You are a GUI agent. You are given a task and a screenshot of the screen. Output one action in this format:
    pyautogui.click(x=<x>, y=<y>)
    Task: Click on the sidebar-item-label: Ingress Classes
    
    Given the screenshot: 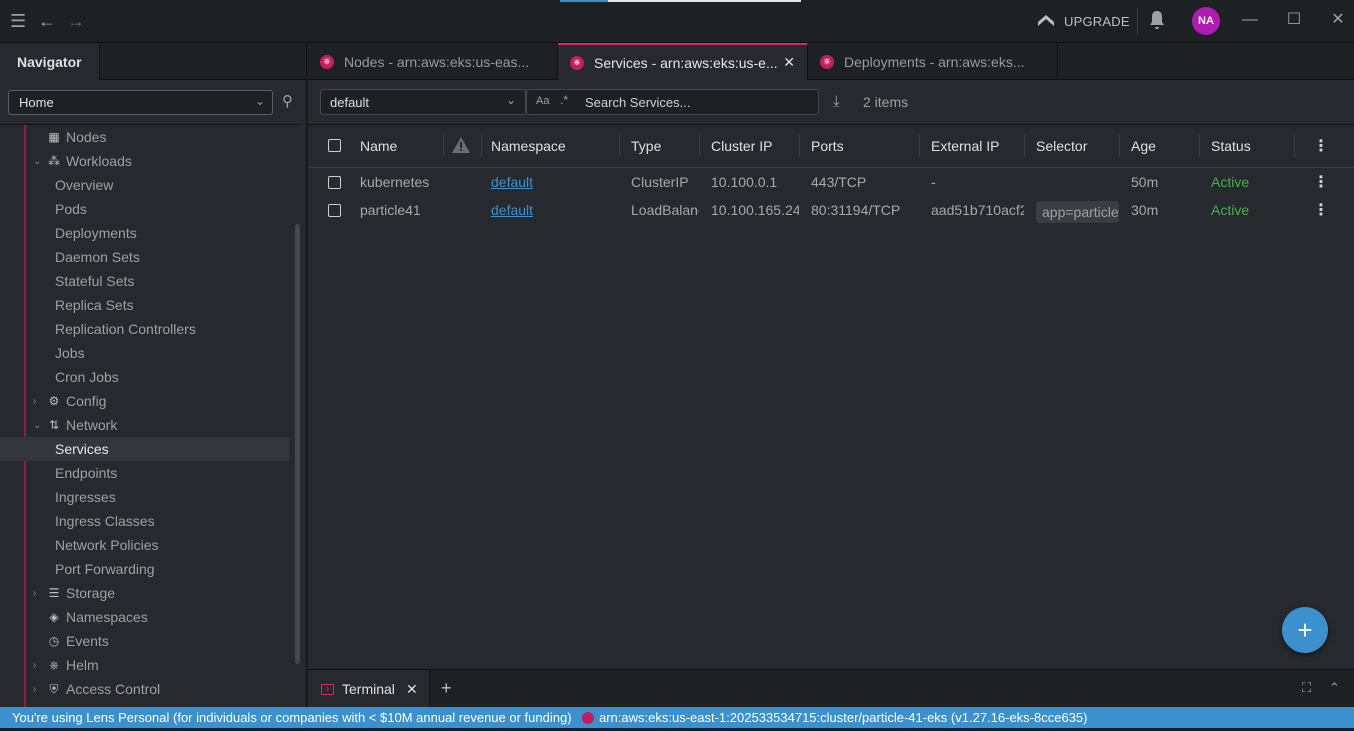 What is the action you would take?
    pyautogui.click(x=105, y=521)
    